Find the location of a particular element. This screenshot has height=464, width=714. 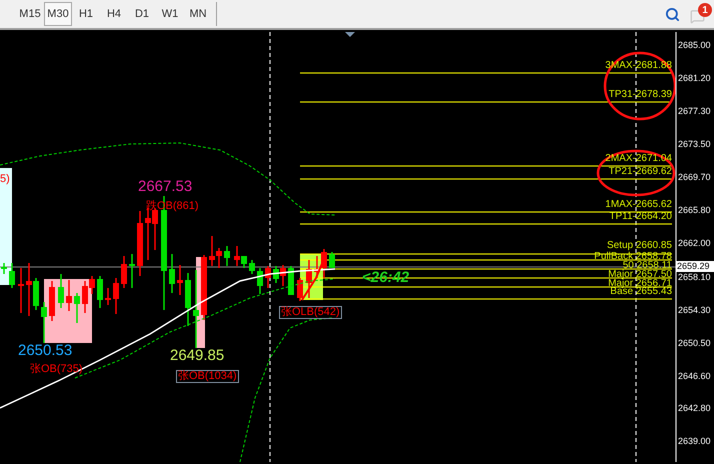

signal-label: 张OB(735) is located at coordinates (56, 369).